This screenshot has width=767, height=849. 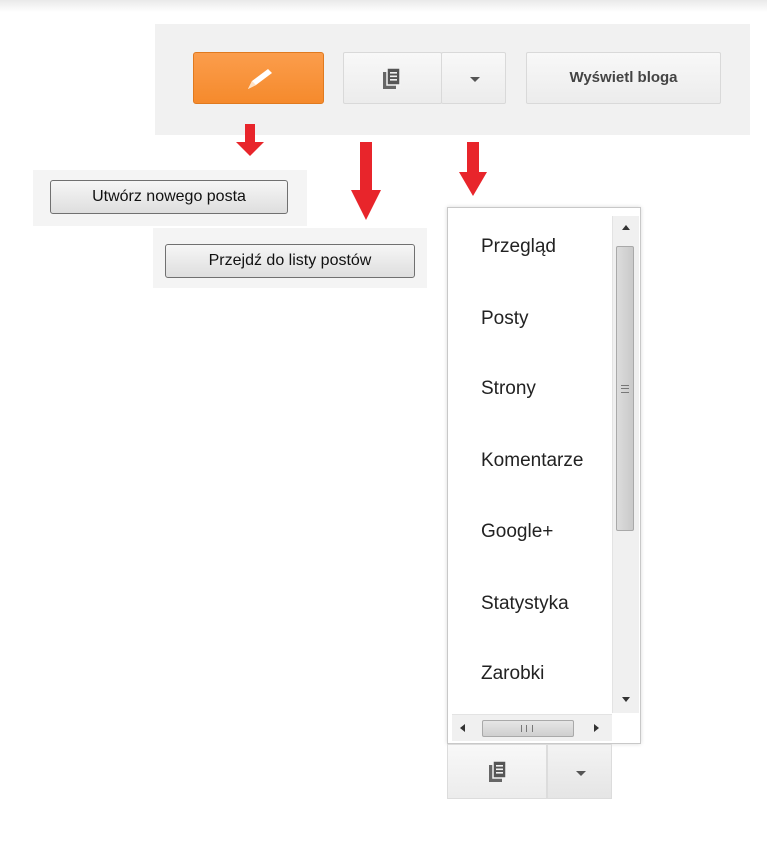 What do you see at coordinates (528, 728) in the screenshot?
I see `horizontal-scroll-thumb` at bounding box center [528, 728].